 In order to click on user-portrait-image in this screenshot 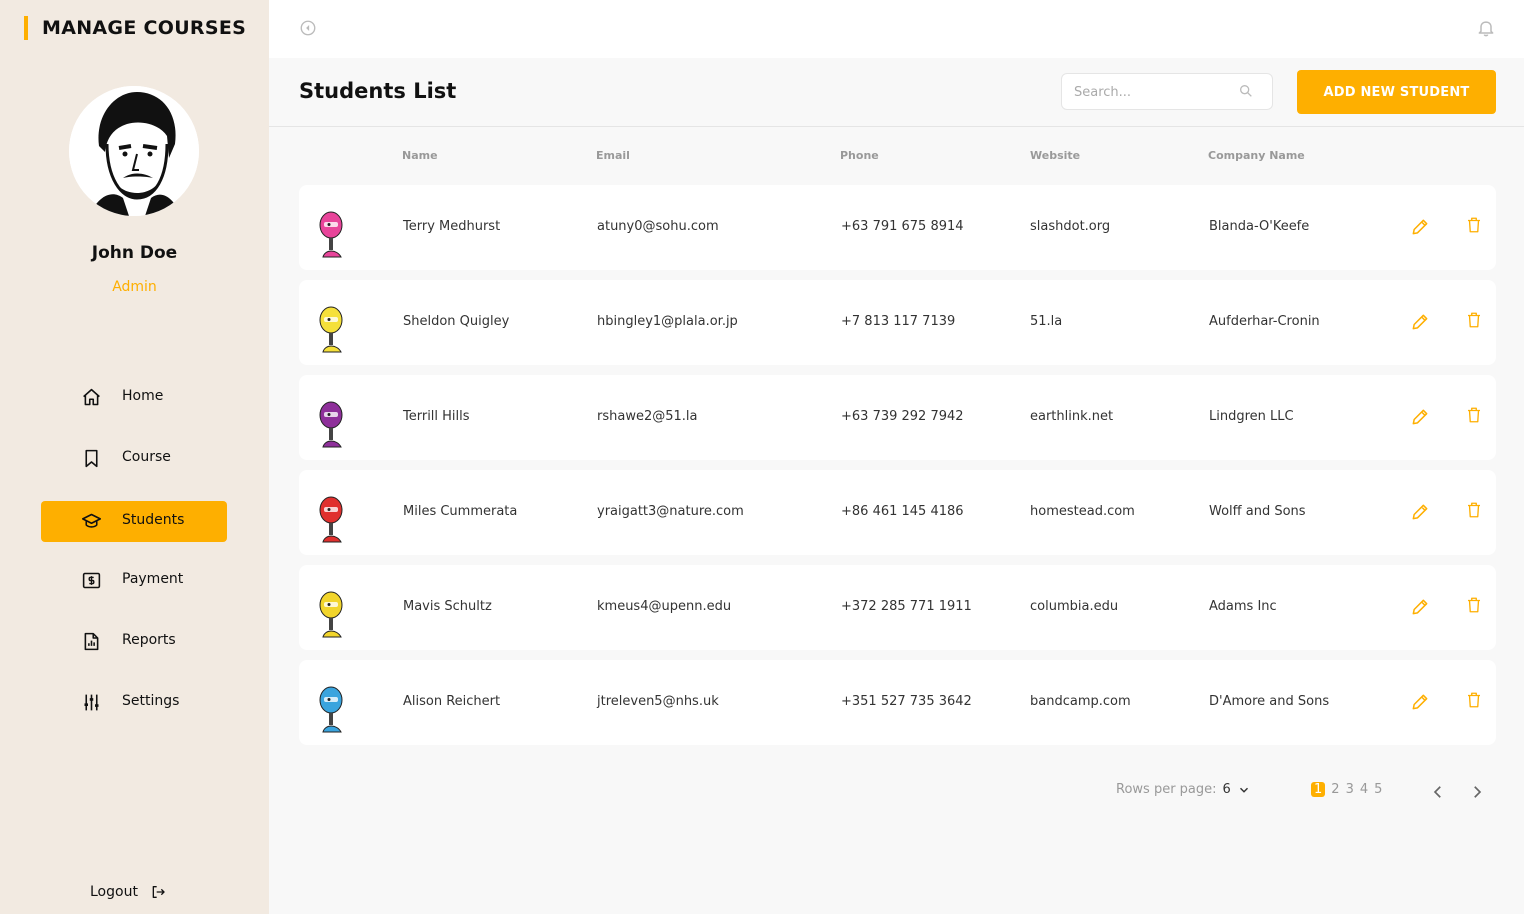, I will do `click(134, 151)`.